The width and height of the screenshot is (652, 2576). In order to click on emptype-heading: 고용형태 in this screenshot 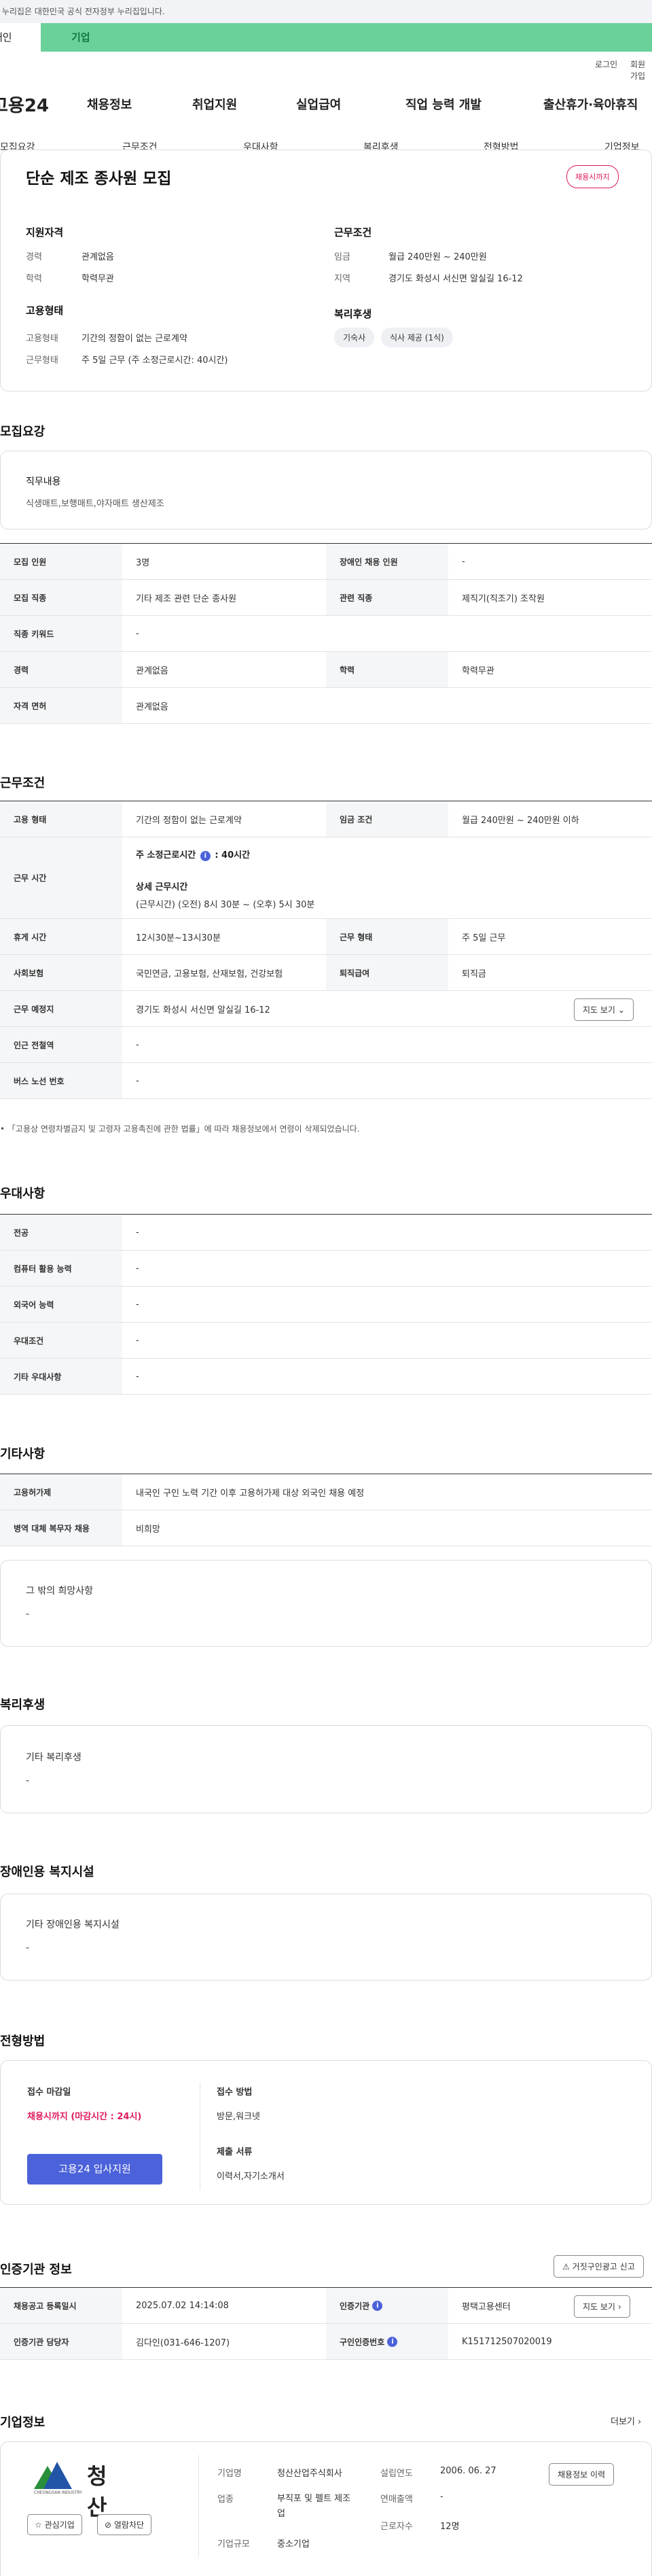, I will do `click(45, 310)`.